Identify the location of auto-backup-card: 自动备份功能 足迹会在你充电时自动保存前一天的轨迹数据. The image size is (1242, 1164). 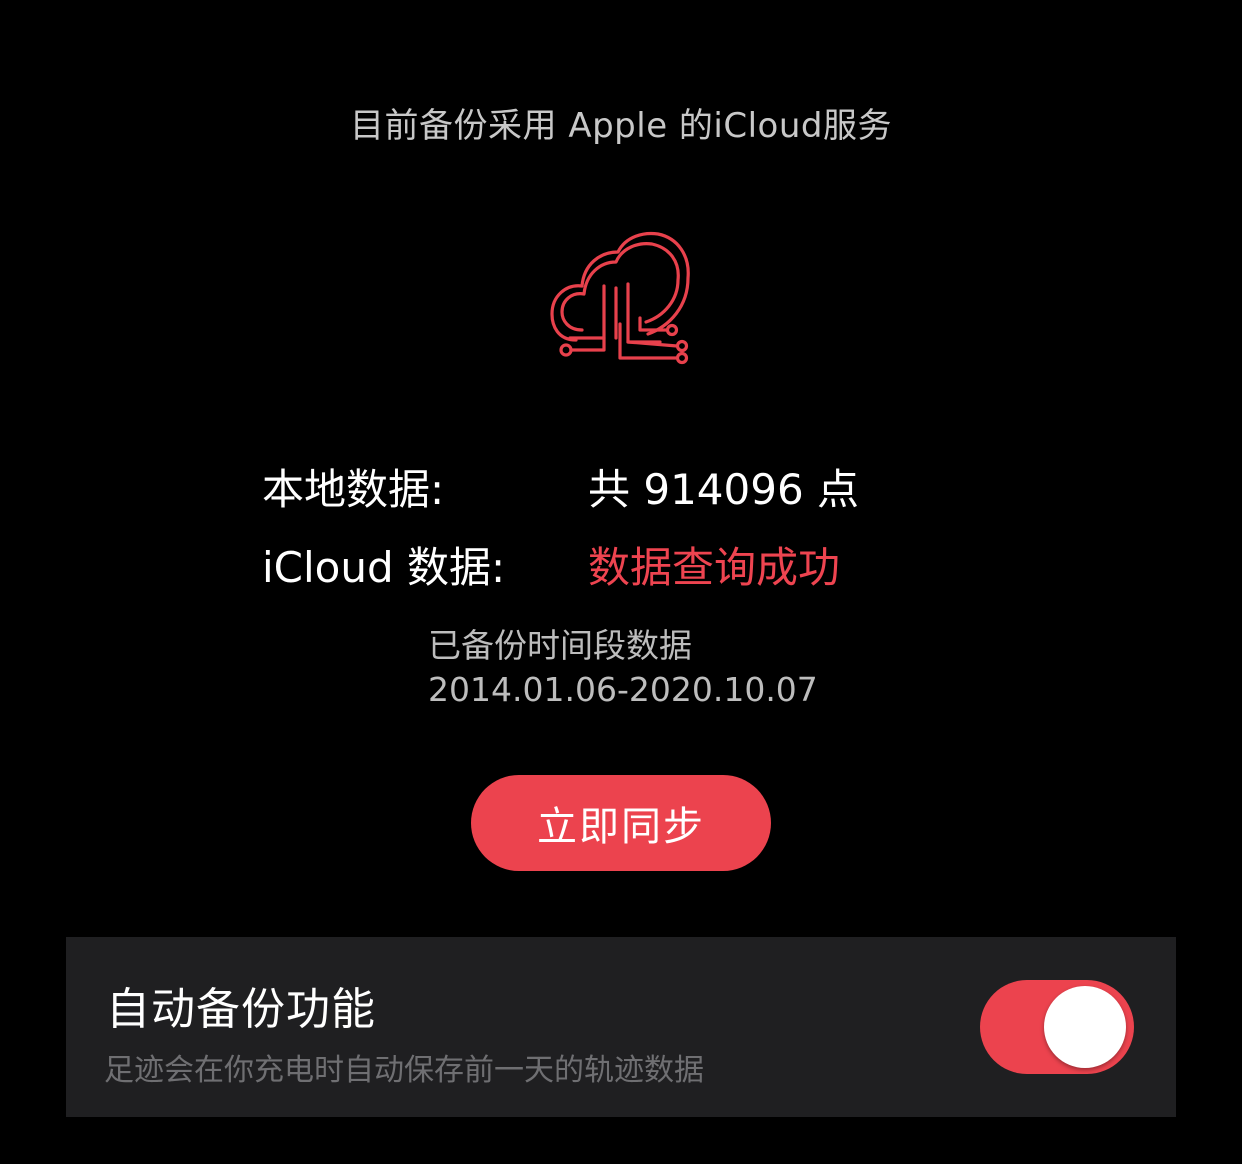
(621, 1027).